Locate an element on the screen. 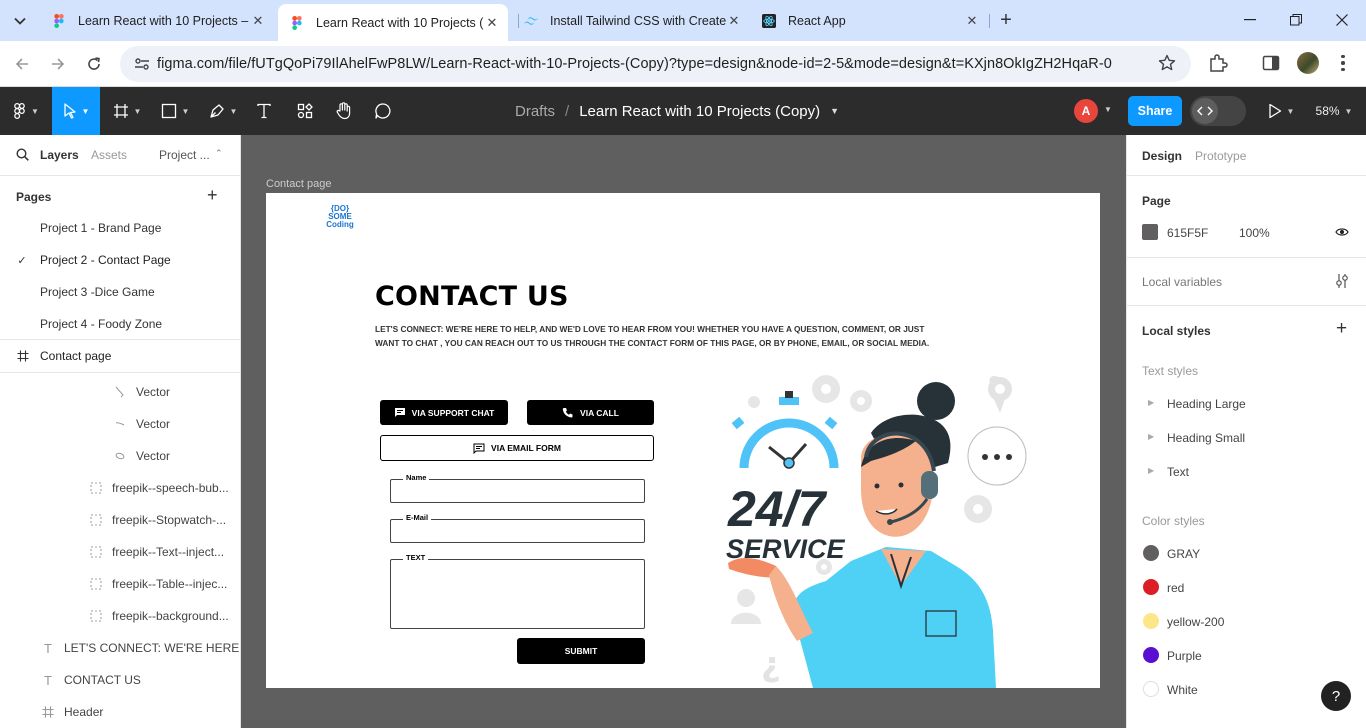 The width and height of the screenshot is (1366, 728). email-field: E-Mail is located at coordinates (517, 528).